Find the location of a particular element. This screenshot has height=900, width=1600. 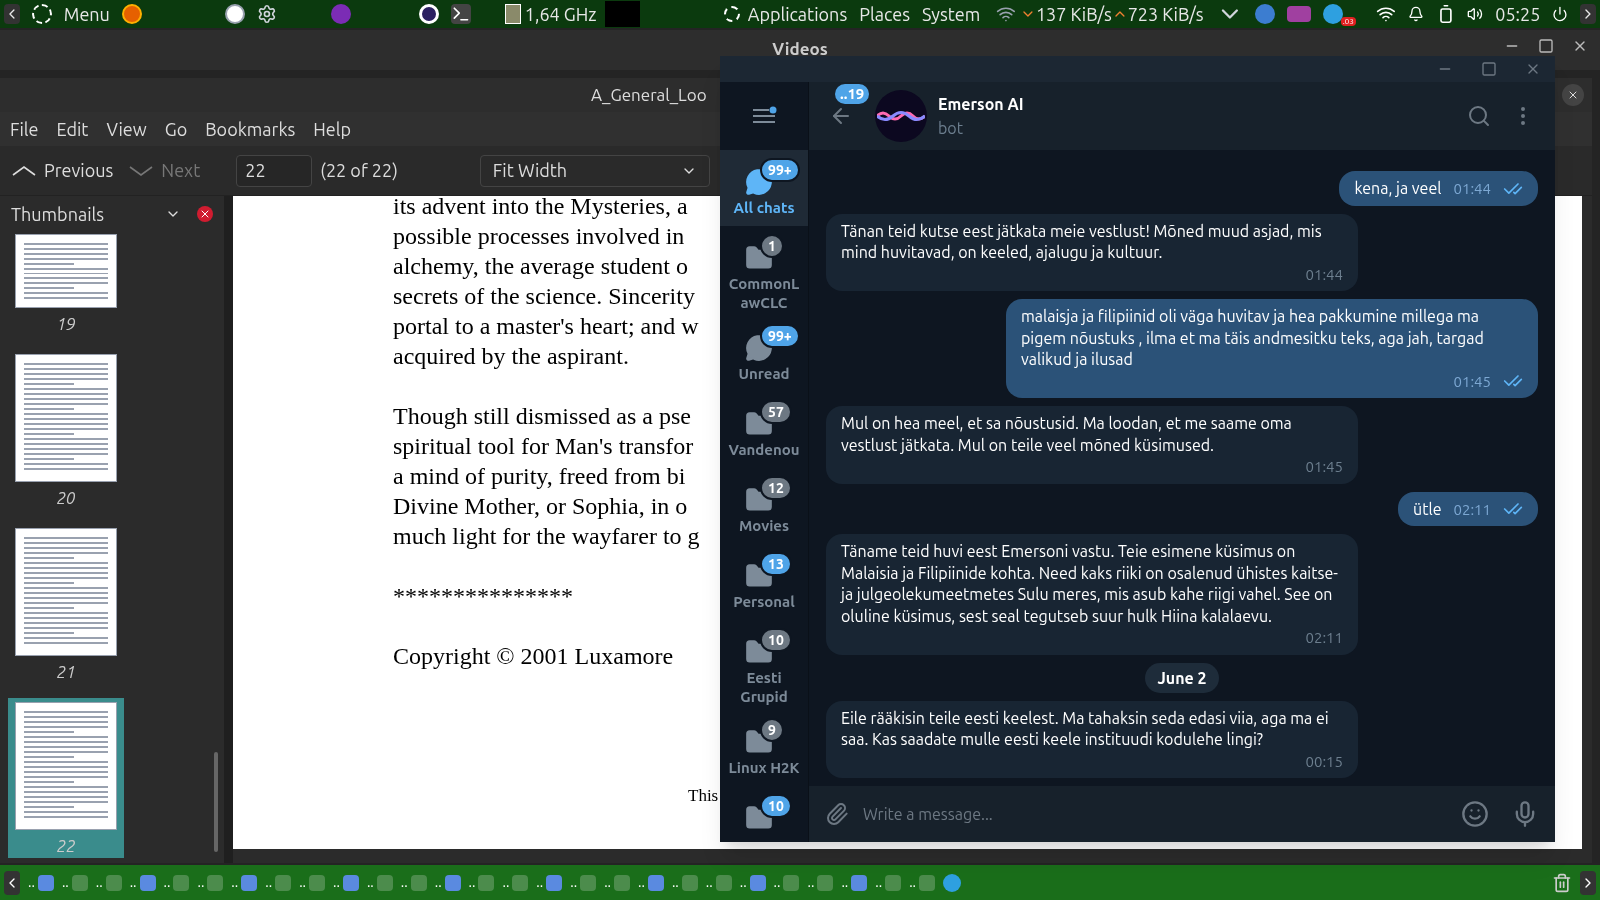

date-separator: June 2 is located at coordinates (1182, 677).